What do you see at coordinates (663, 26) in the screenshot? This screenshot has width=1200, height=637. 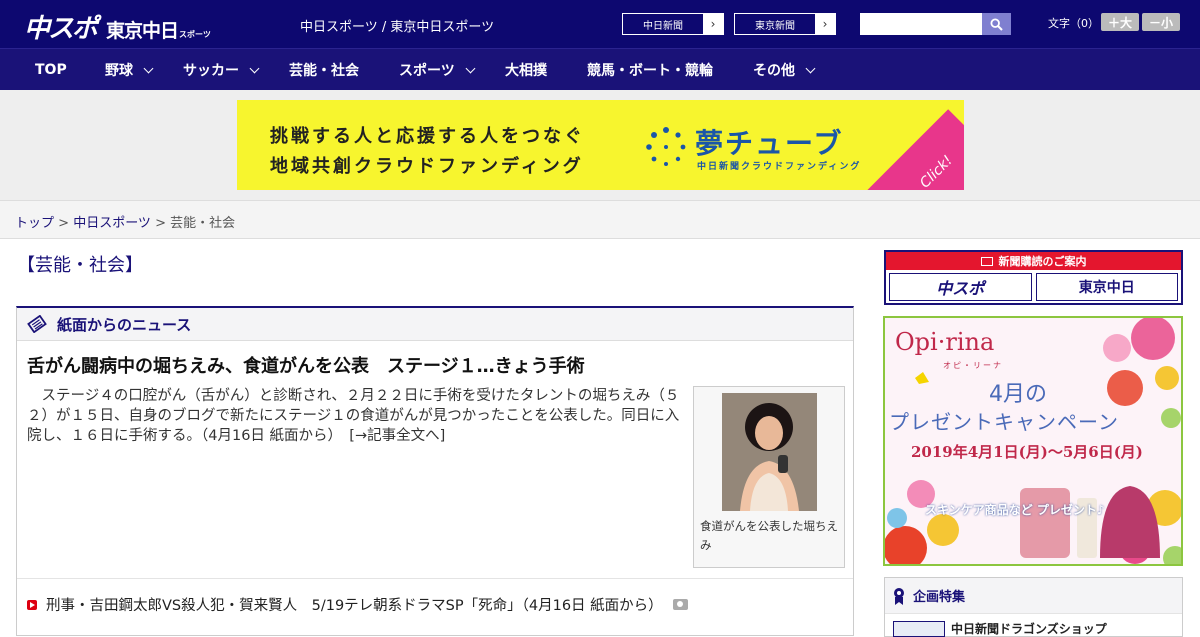 I see `paper-link-label: 中日新聞` at bounding box center [663, 26].